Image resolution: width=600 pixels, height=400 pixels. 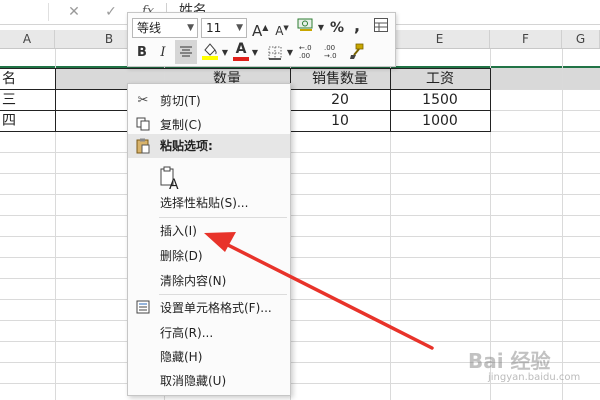 I want to click on menu-item-label: 清除内容(N), so click(x=193, y=281).